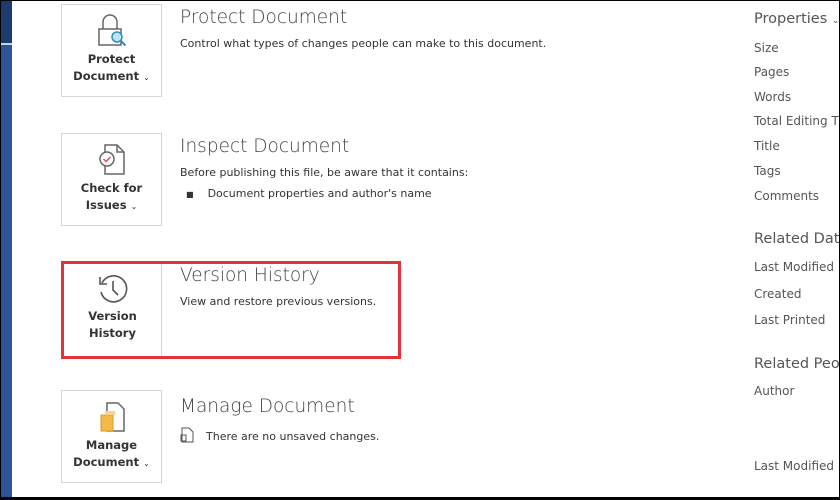 This screenshot has height=500, width=840. Describe the element at coordinates (278, 301) in the screenshot. I see `section-description: View and restore previous versions.` at that location.